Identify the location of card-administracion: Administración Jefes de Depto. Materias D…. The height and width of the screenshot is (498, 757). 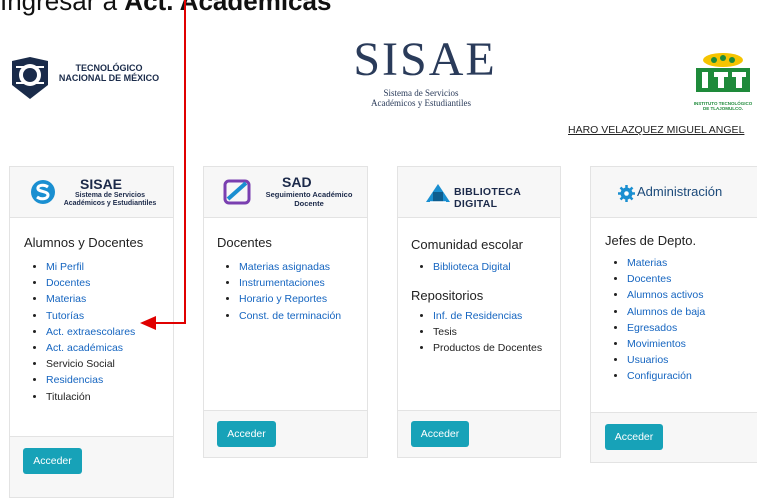
(673, 314).